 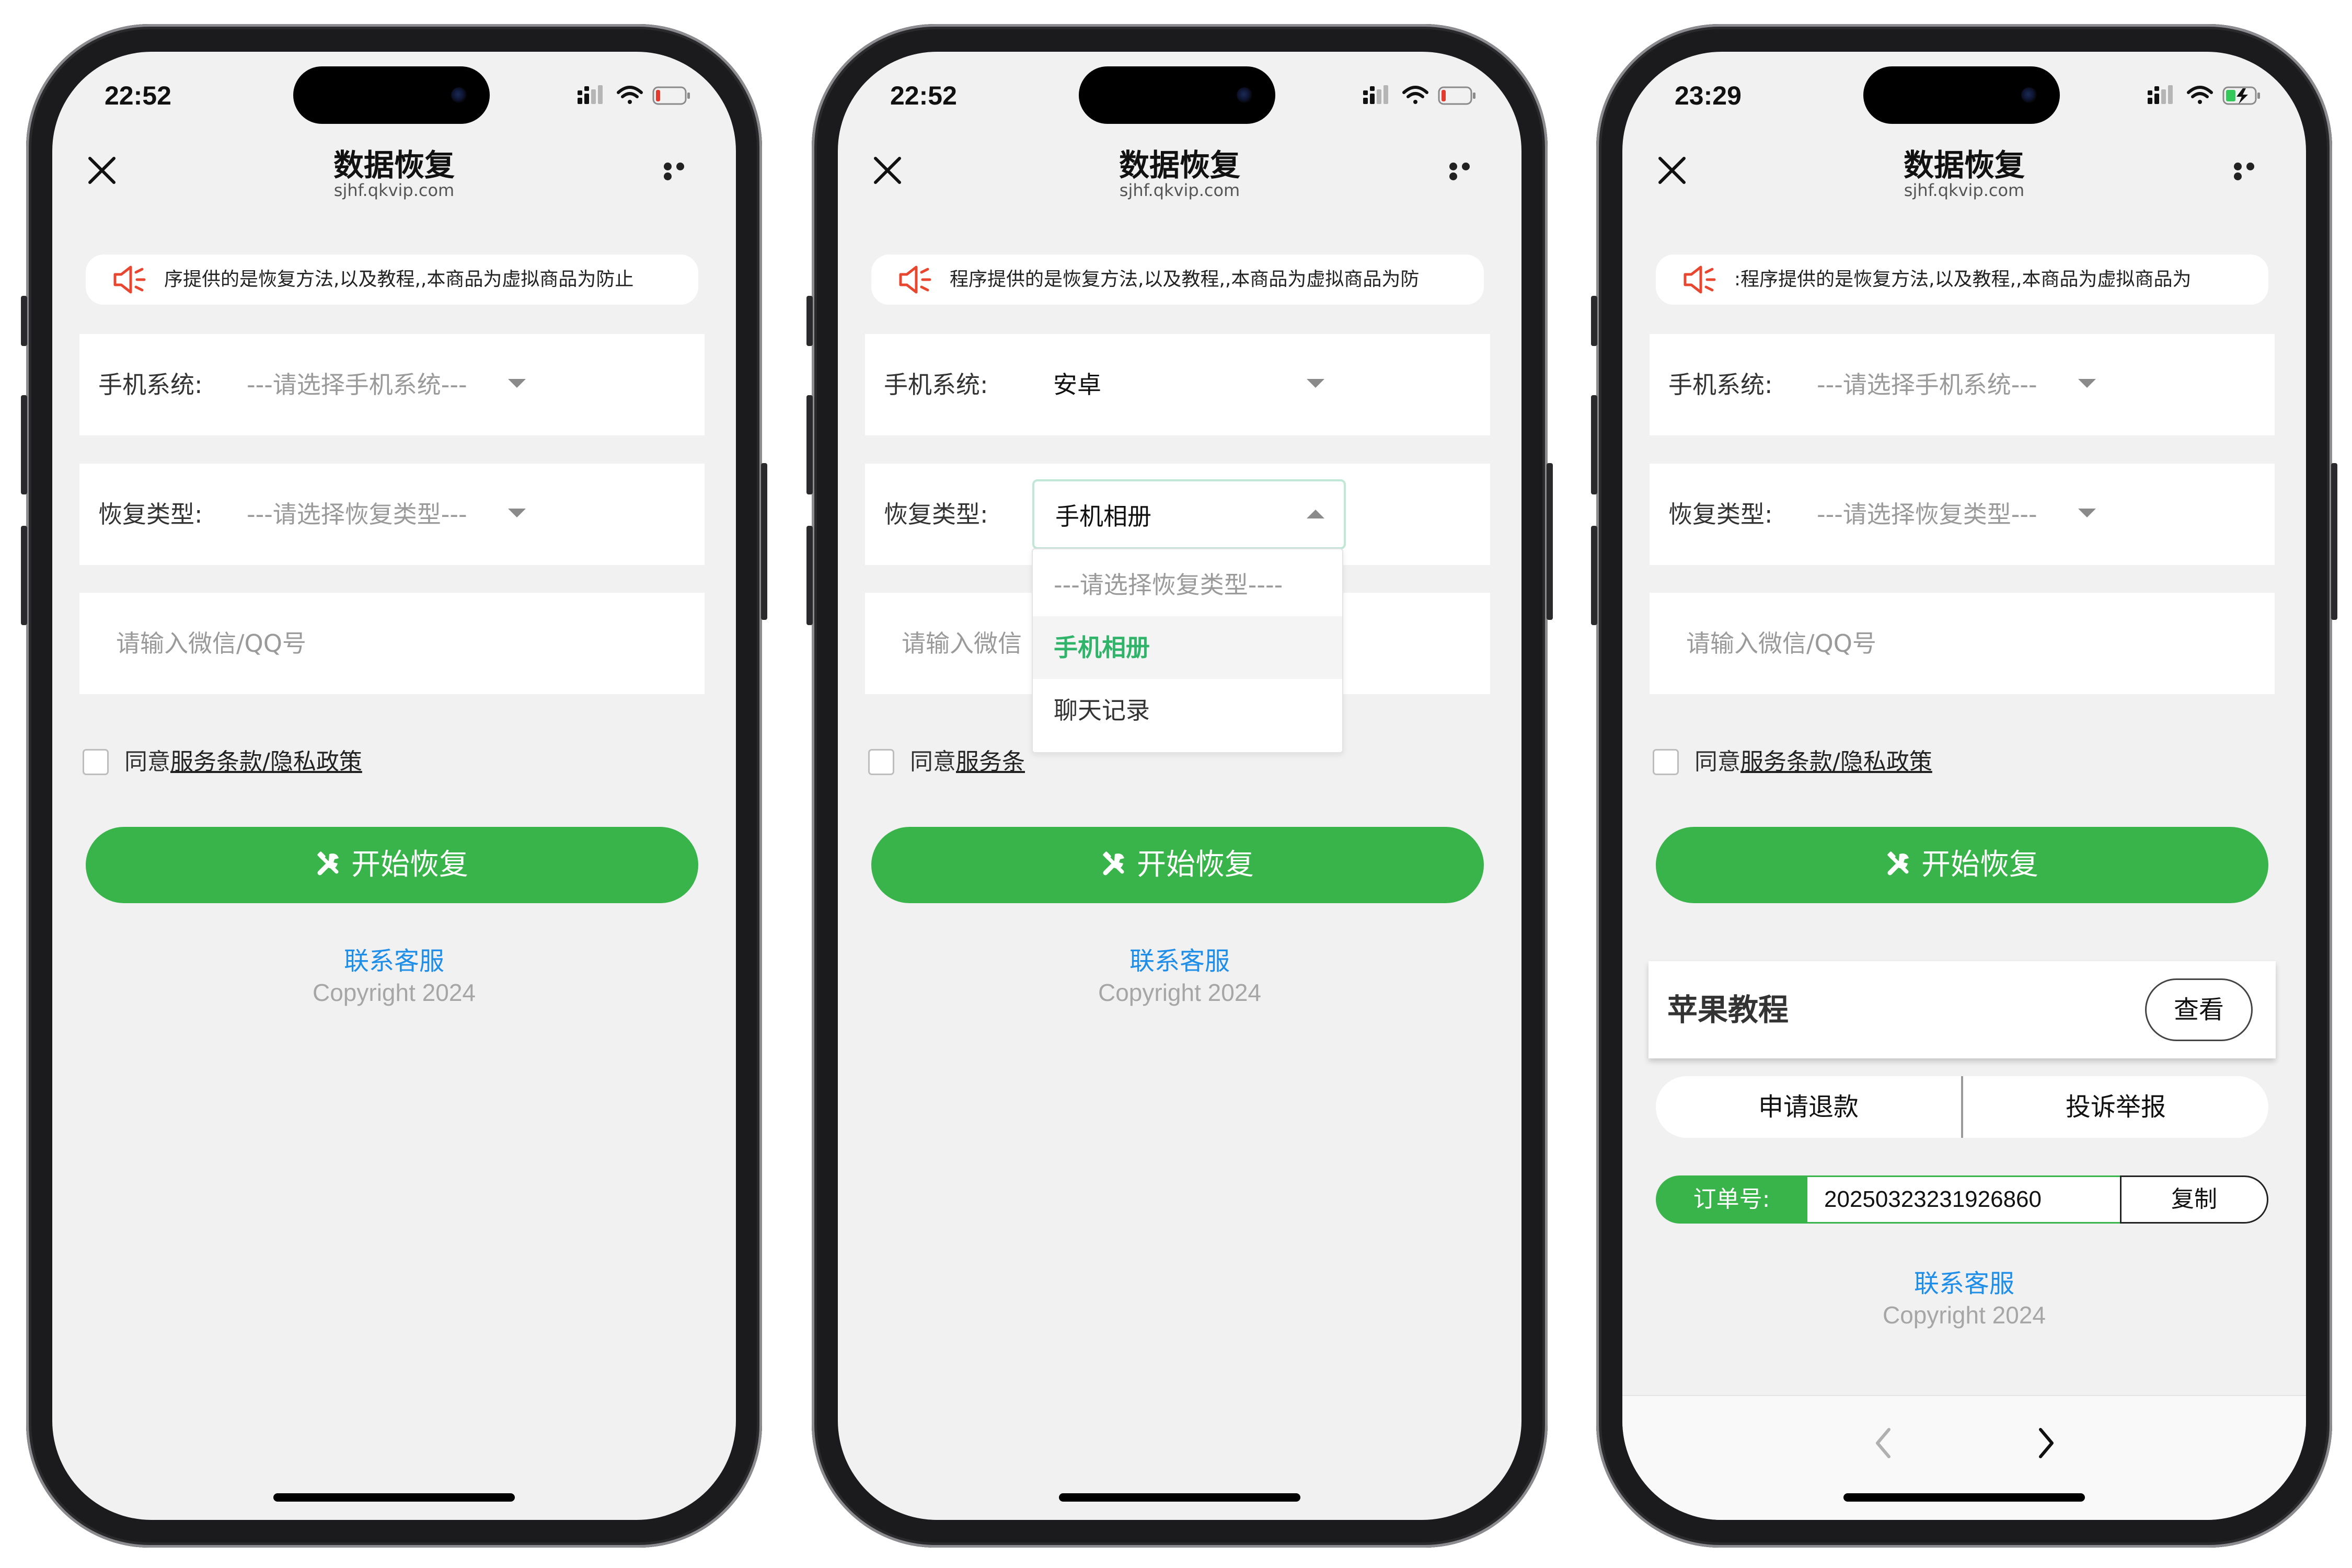 I want to click on tools-icon, so click(x=1898, y=863).